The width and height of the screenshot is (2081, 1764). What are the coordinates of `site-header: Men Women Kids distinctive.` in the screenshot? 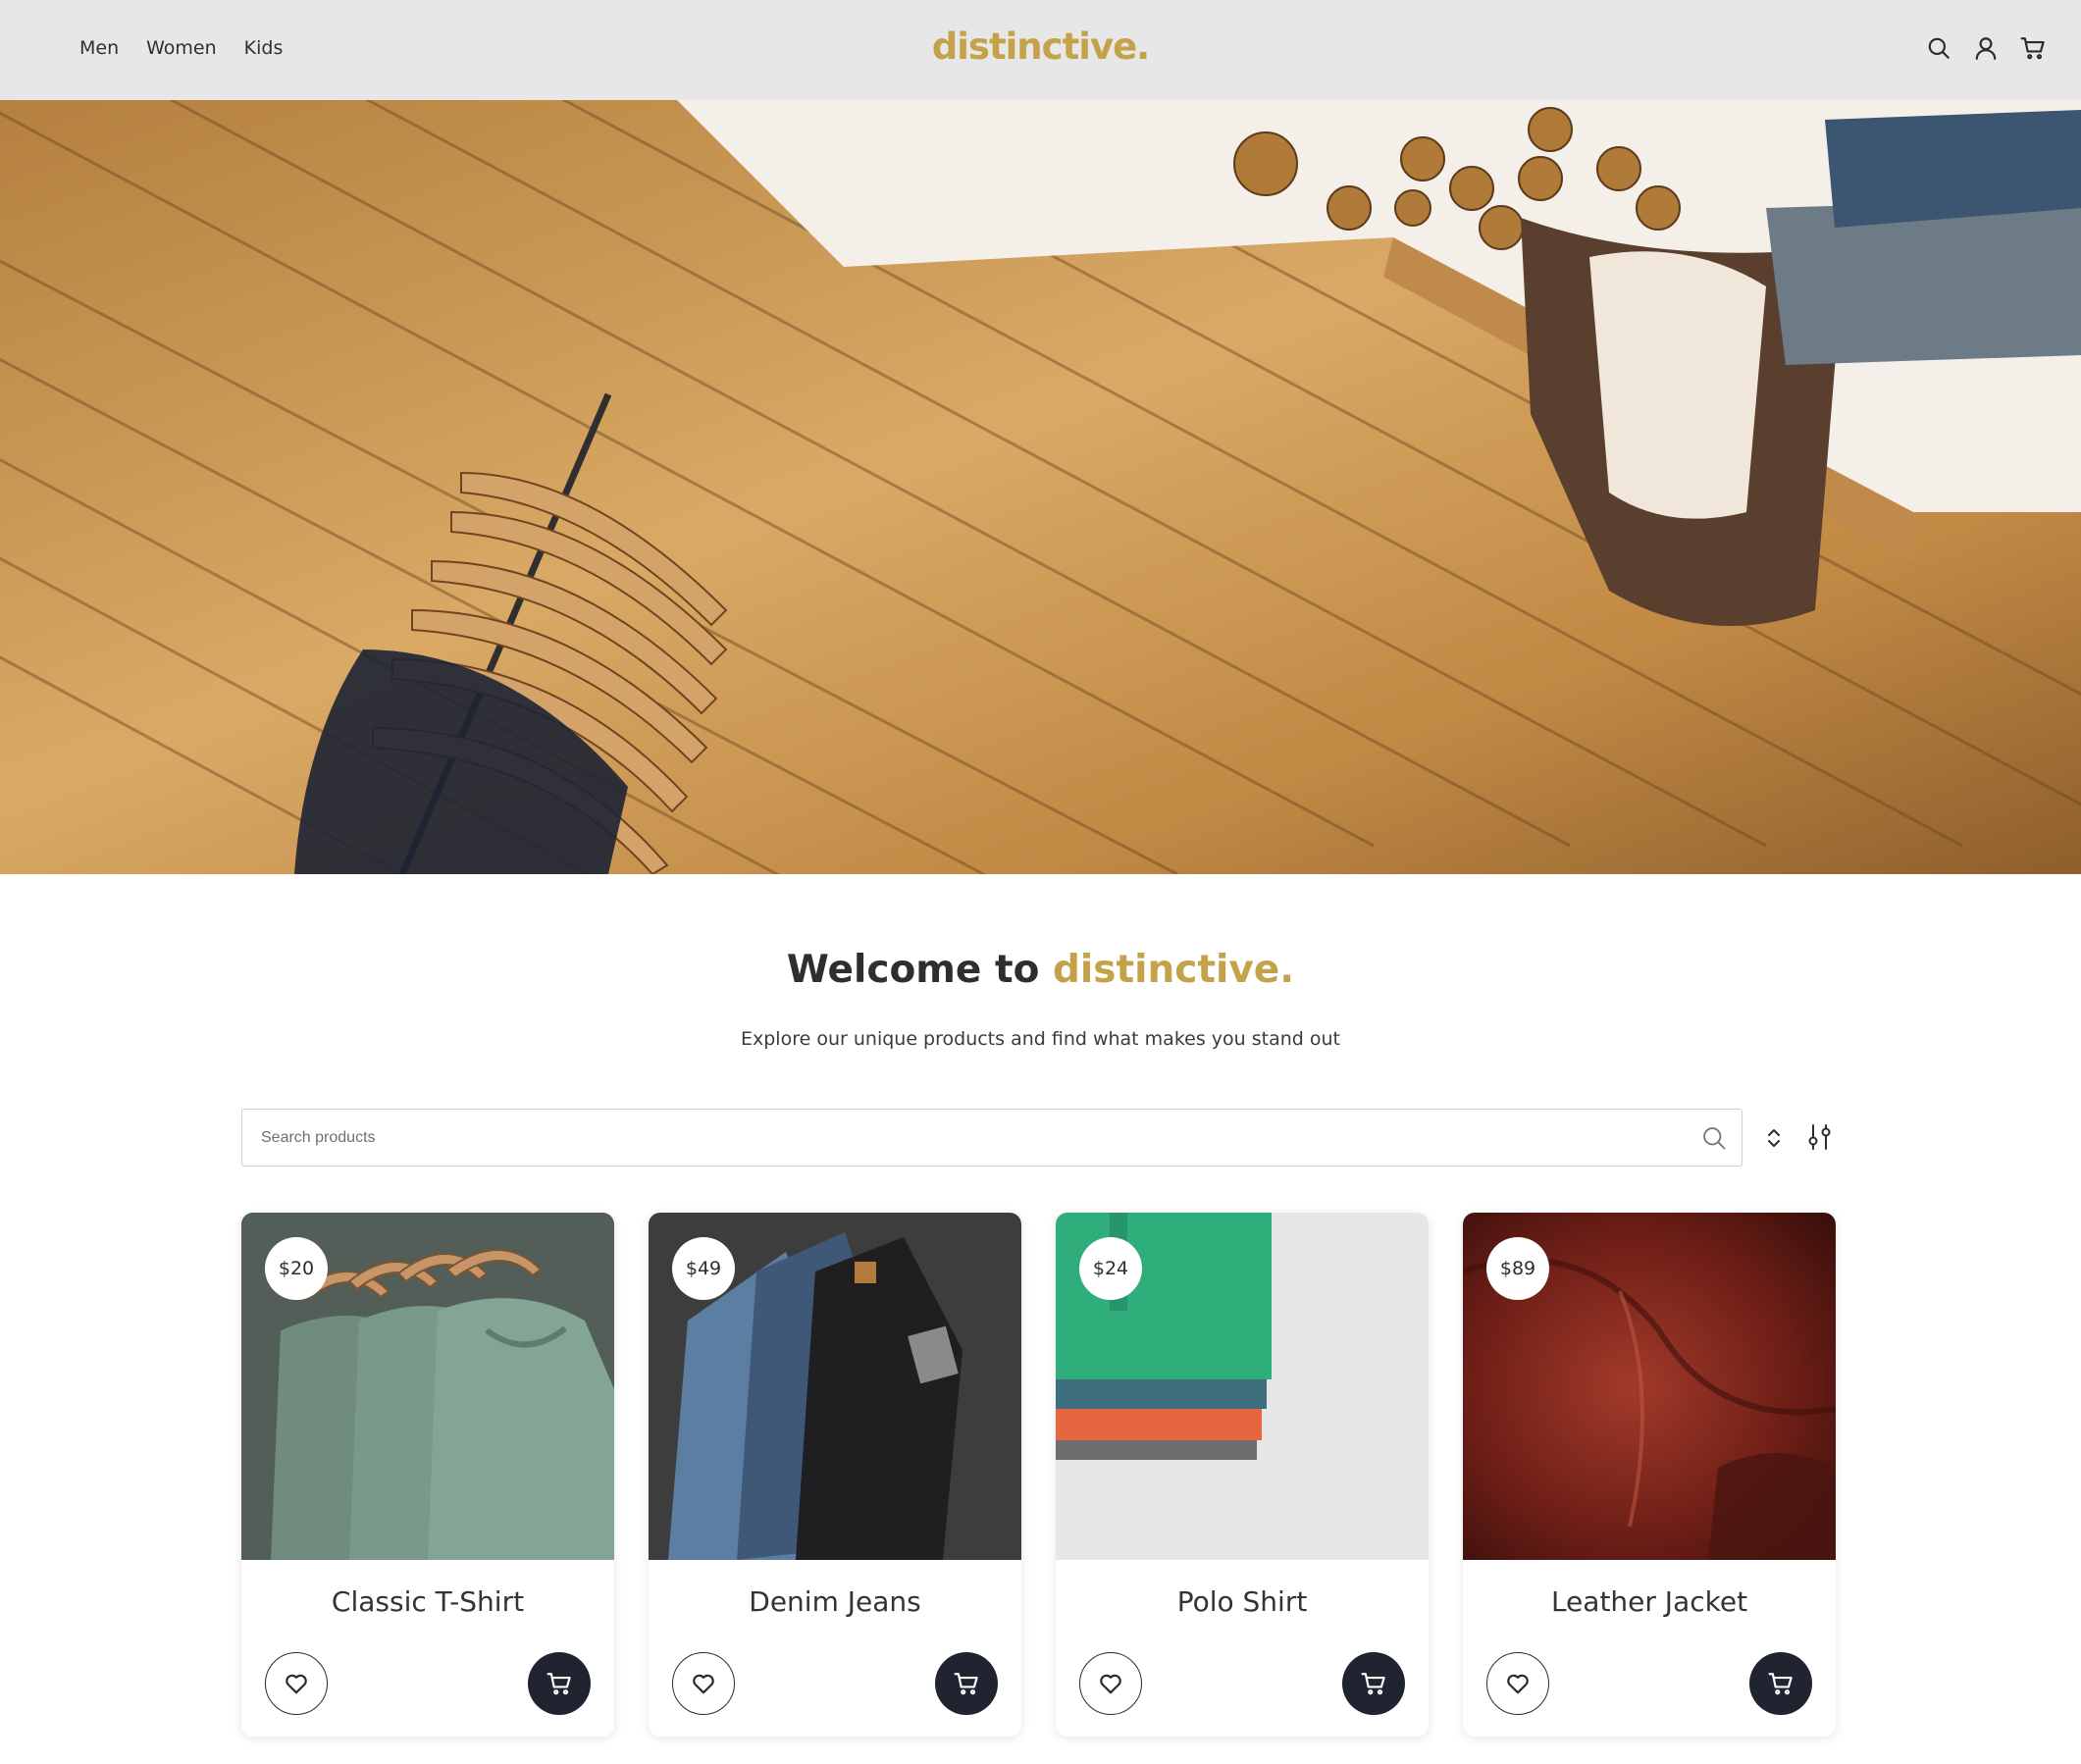 It's located at (1040, 50).